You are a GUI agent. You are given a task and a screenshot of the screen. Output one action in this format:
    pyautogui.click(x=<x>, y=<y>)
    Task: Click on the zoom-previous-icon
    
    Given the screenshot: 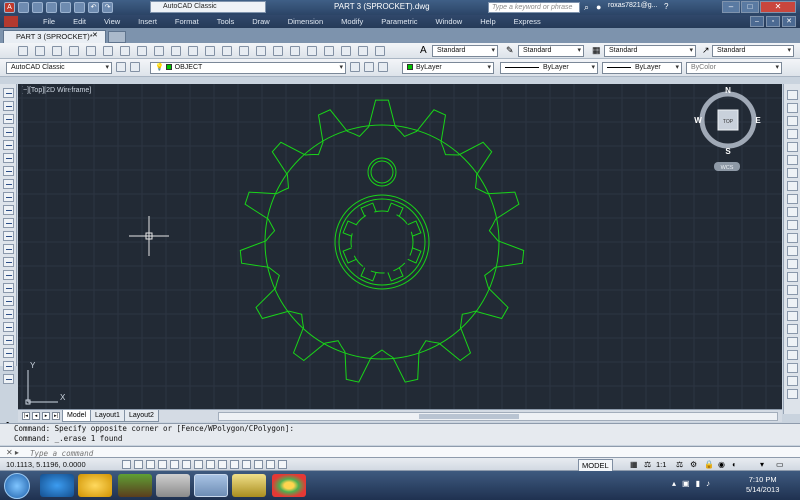 What is the action you would take?
    pyautogui.click(x=278, y=51)
    